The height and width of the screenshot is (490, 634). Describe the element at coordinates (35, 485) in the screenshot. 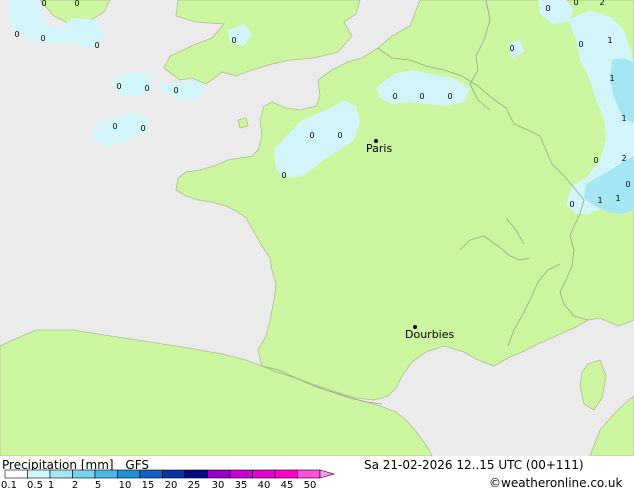

I see `scale-tick-label: 0.5` at that location.